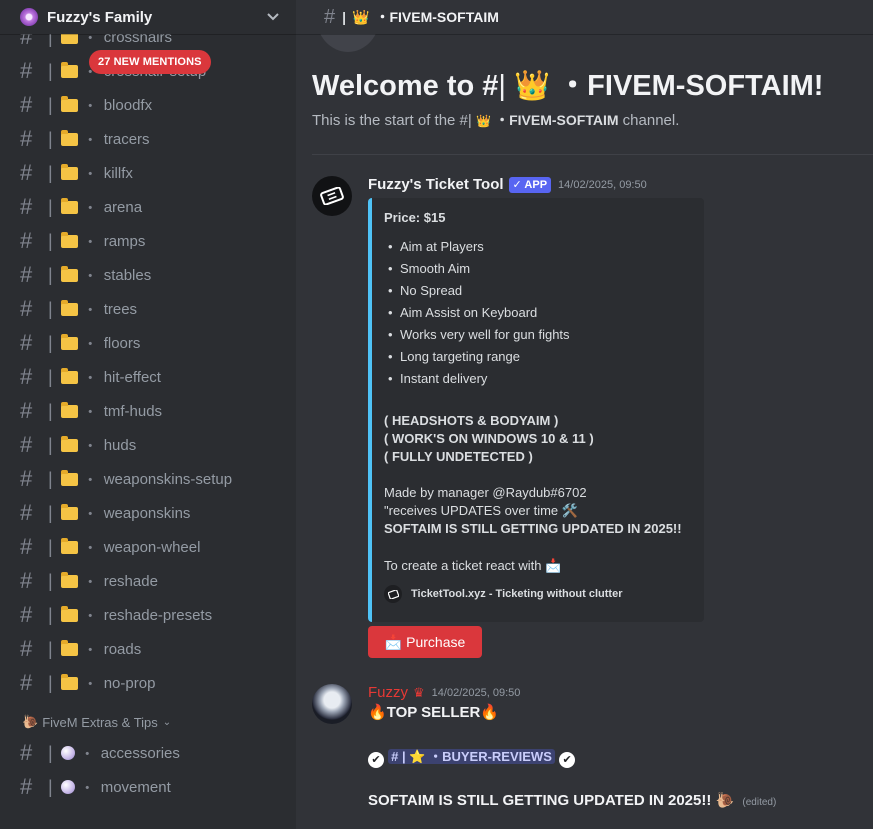 The height and width of the screenshot is (829, 873). Describe the element at coordinates (100, 722) in the screenshot. I see `category-name: FiveM Extras & Tips` at that location.